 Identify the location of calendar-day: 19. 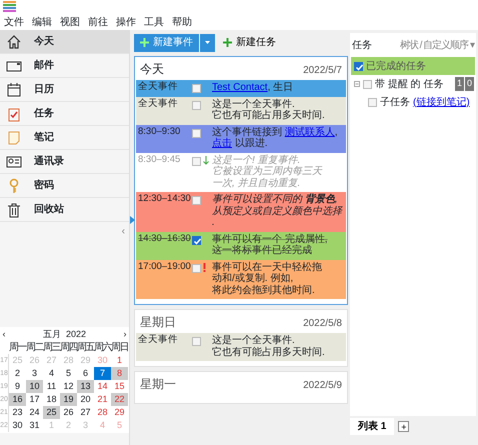
(68, 399).